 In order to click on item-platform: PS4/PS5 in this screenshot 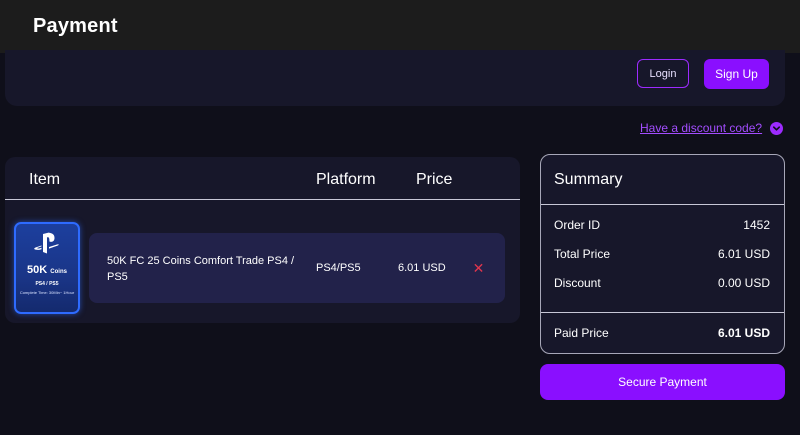, I will do `click(338, 268)`.